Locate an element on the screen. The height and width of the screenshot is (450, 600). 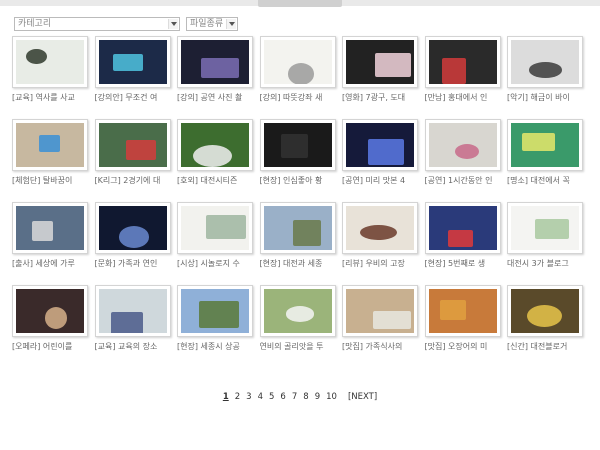
gallery-caption: [체험단] 탈바꿈이 is located at coordinates (50, 181).